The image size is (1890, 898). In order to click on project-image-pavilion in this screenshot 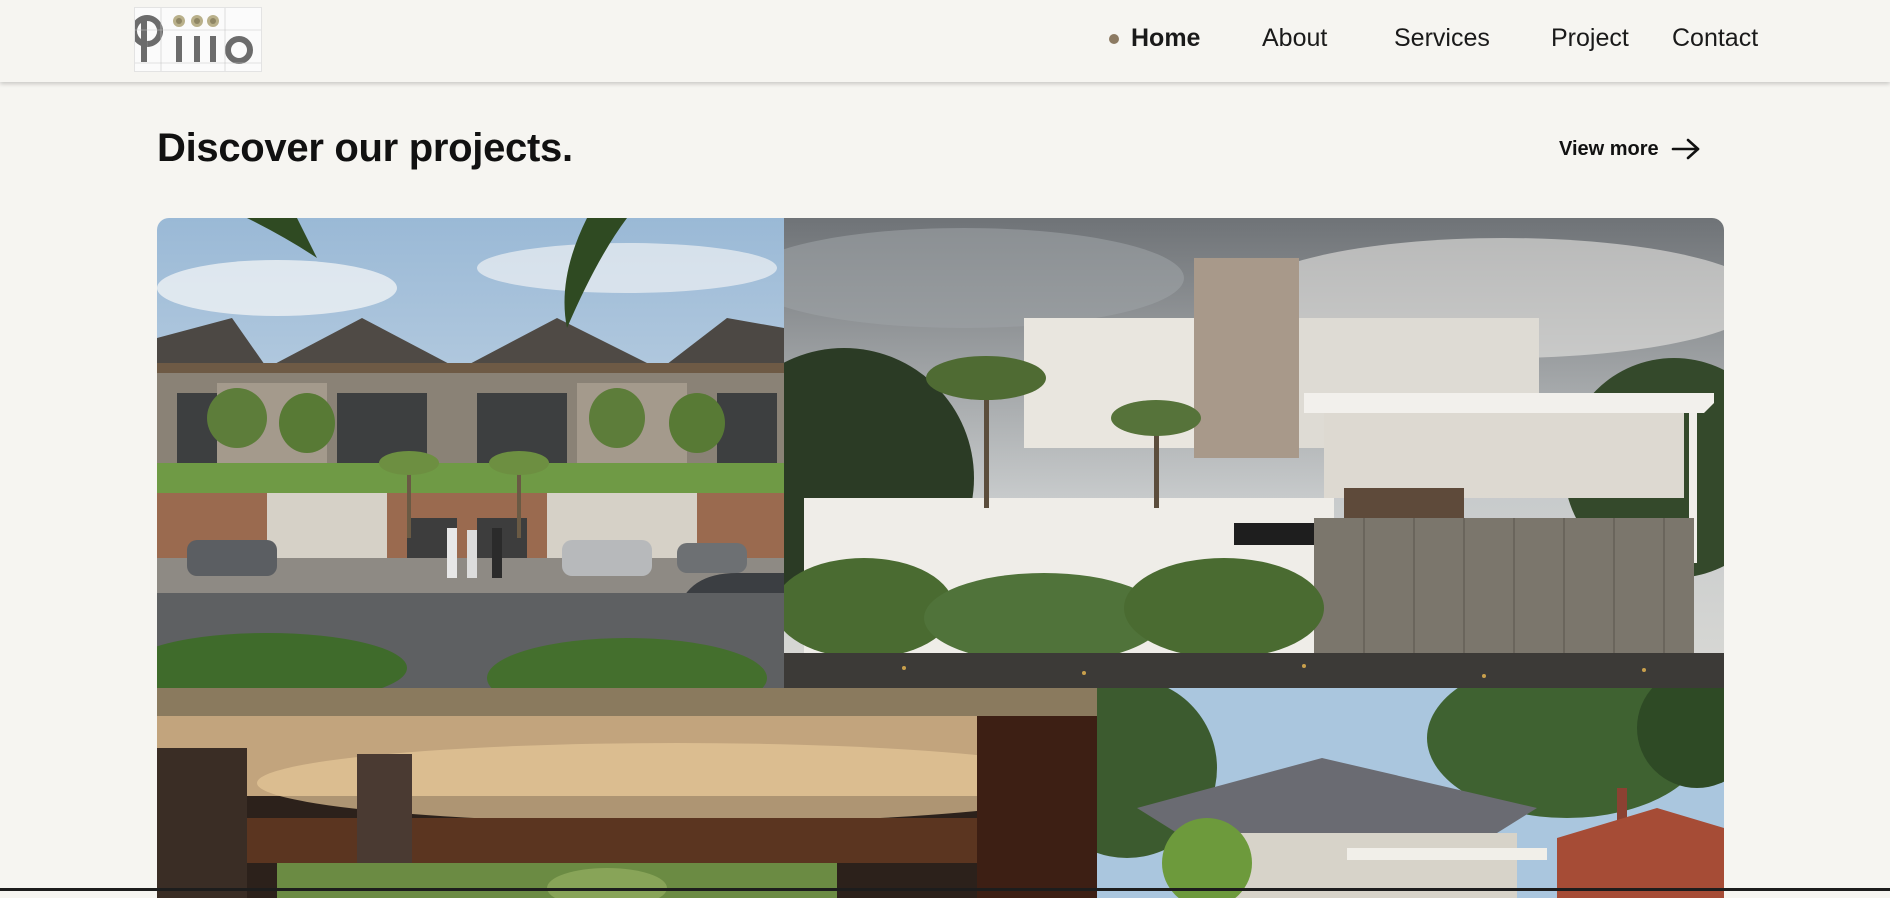, I will do `click(627, 793)`.